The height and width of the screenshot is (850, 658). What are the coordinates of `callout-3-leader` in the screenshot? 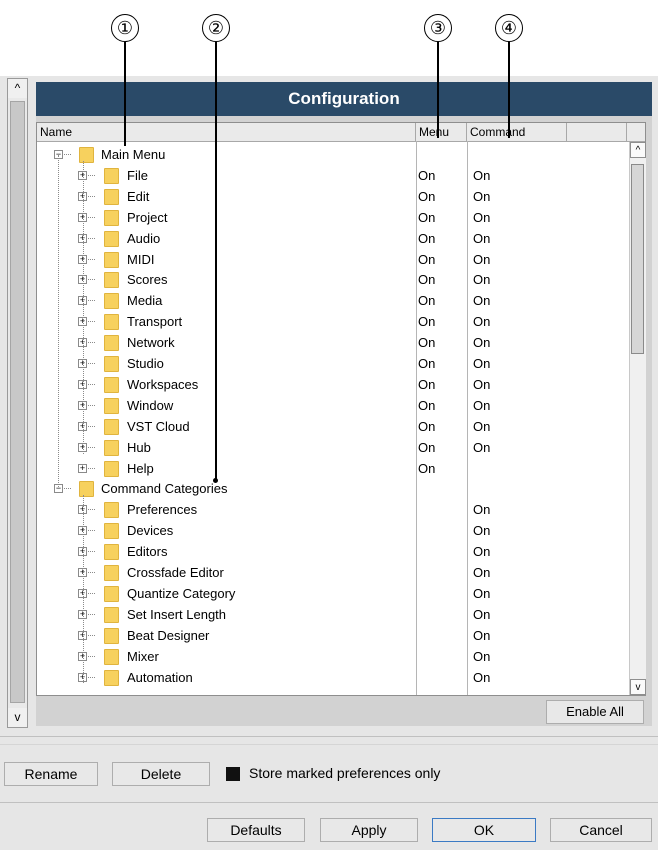 It's located at (438, 90).